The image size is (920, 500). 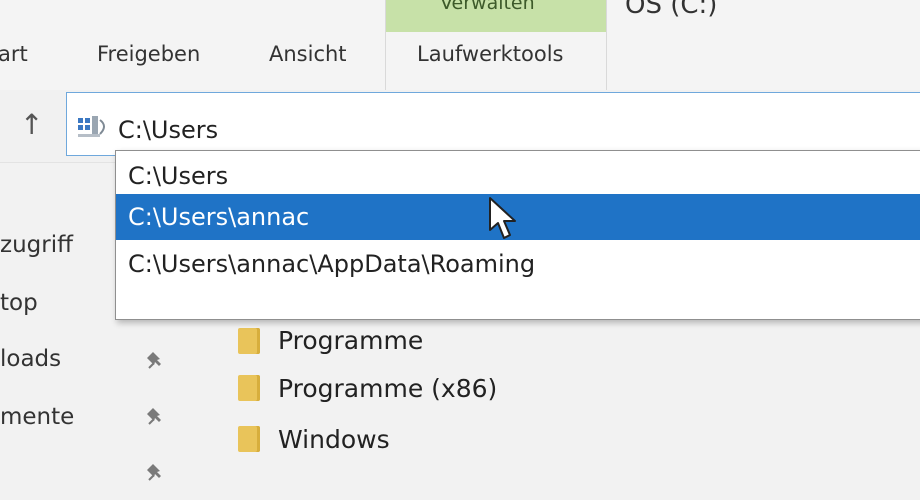 What do you see at coordinates (37, 417) in the screenshot?
I see `nav-item-dokumente: mente` at bounding box center [37, 417].